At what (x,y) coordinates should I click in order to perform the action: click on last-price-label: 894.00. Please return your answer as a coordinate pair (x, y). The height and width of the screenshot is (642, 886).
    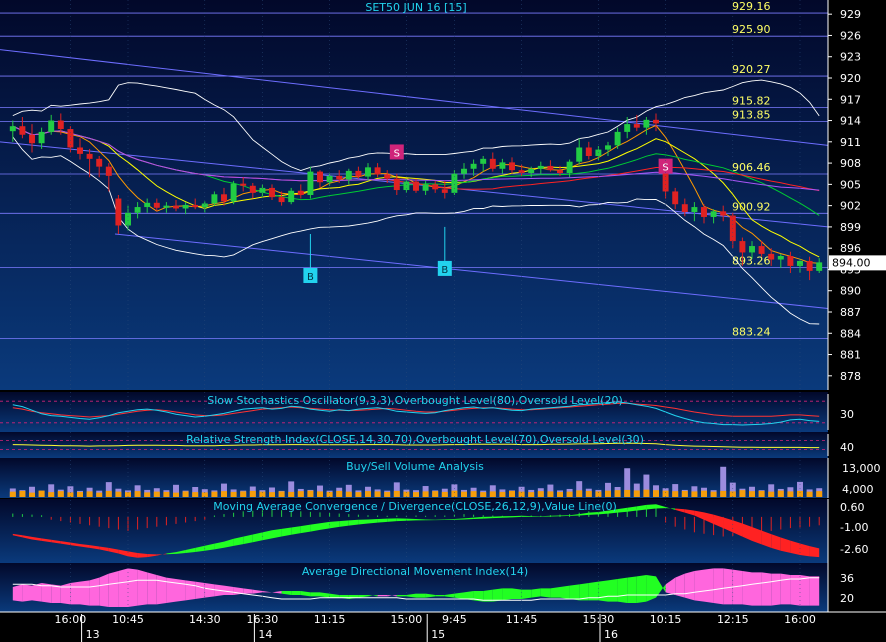
    Looking at the image, I should click on (851, 262).